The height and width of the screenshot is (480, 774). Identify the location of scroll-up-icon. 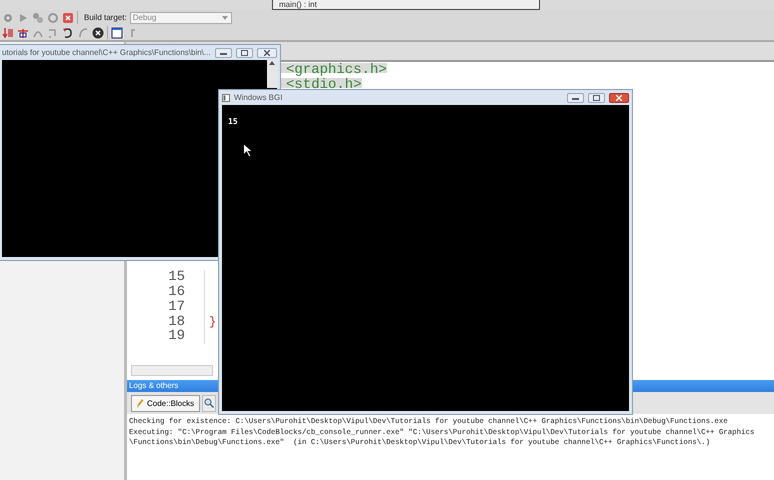
(272, 62).